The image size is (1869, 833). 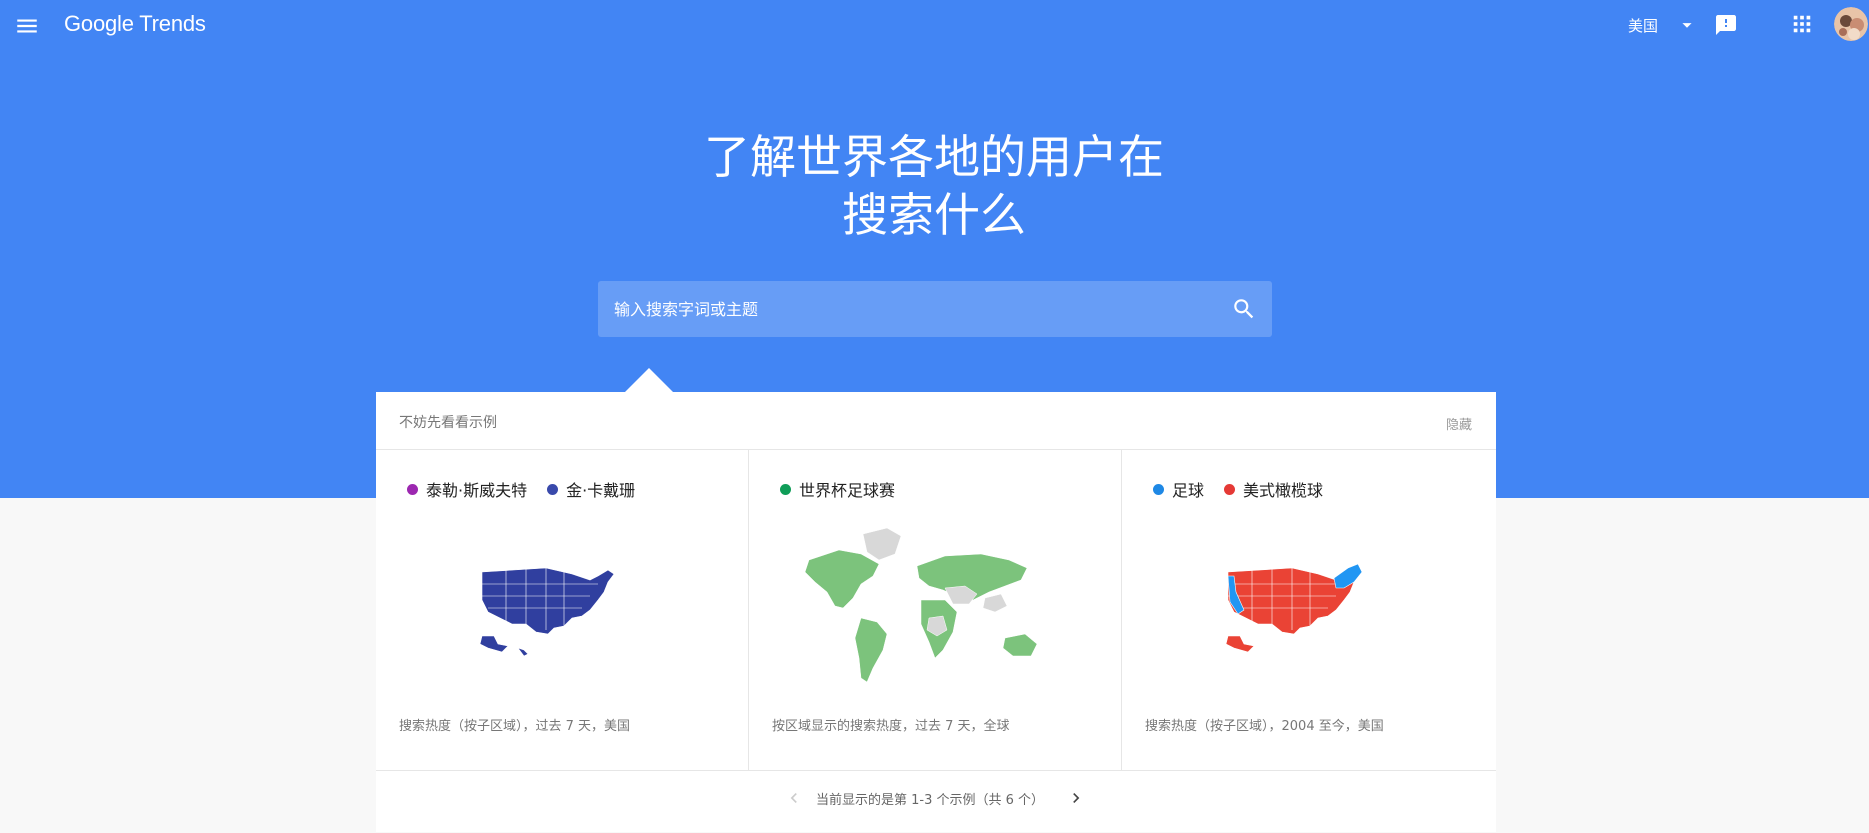 What do you see at coordinates (1283, 490) in the screenshot?
I see `legend-label: 美式橄榄球` at bounding box center [1283, 490].